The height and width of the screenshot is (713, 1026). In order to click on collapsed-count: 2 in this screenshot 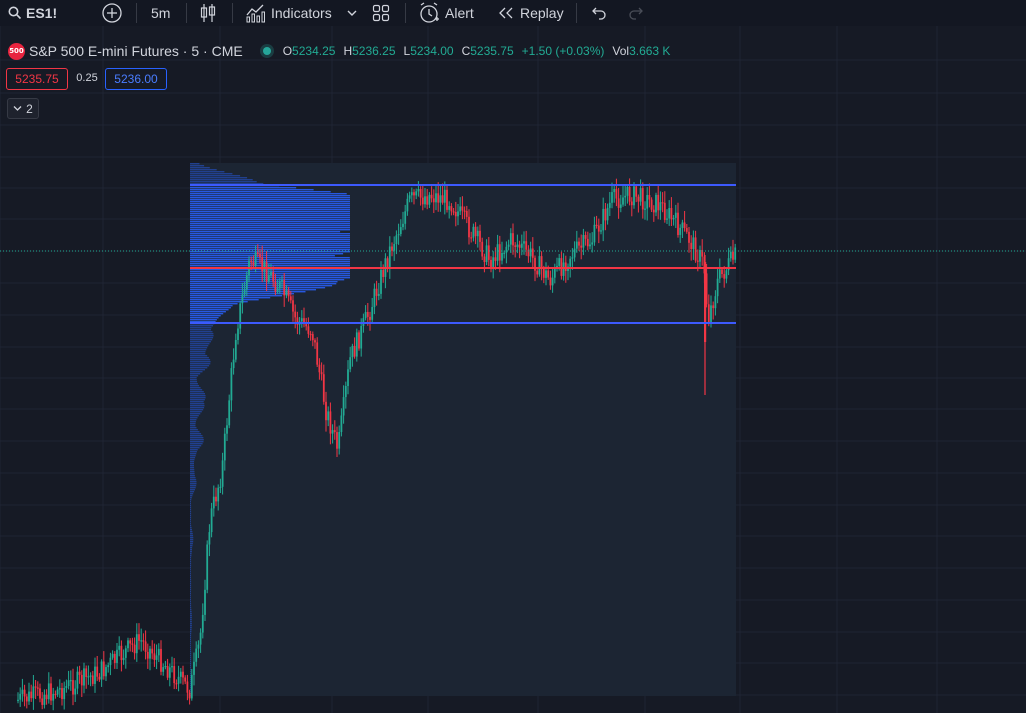, I will do `click(29, 108)`.